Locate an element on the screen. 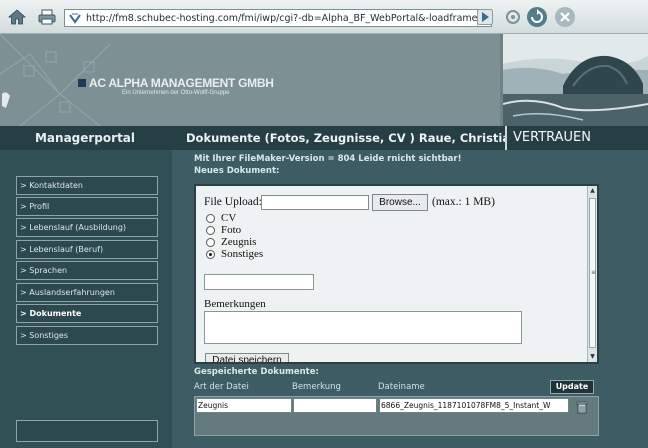  radio-selected-icon is located at coordinates (210, 254).